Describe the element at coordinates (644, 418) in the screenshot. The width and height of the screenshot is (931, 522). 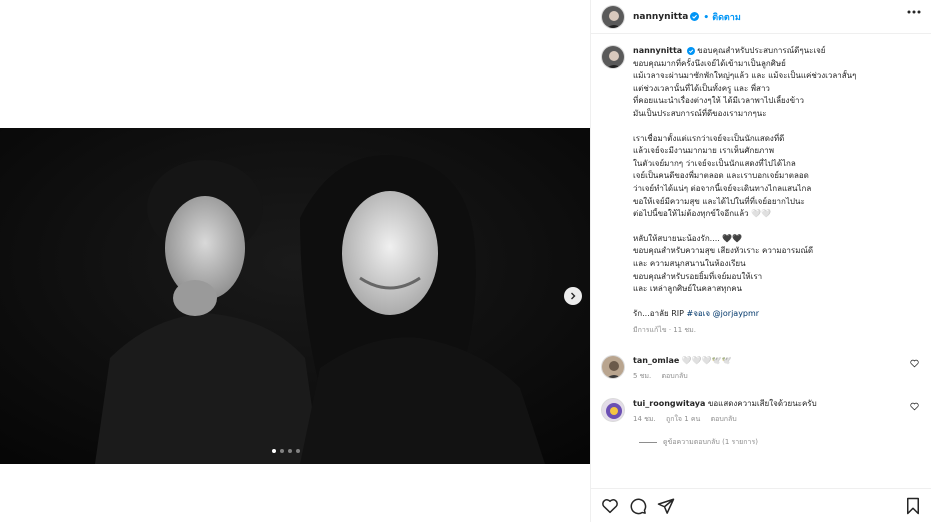
I see `comment-time: 14 ชม.` at that location.